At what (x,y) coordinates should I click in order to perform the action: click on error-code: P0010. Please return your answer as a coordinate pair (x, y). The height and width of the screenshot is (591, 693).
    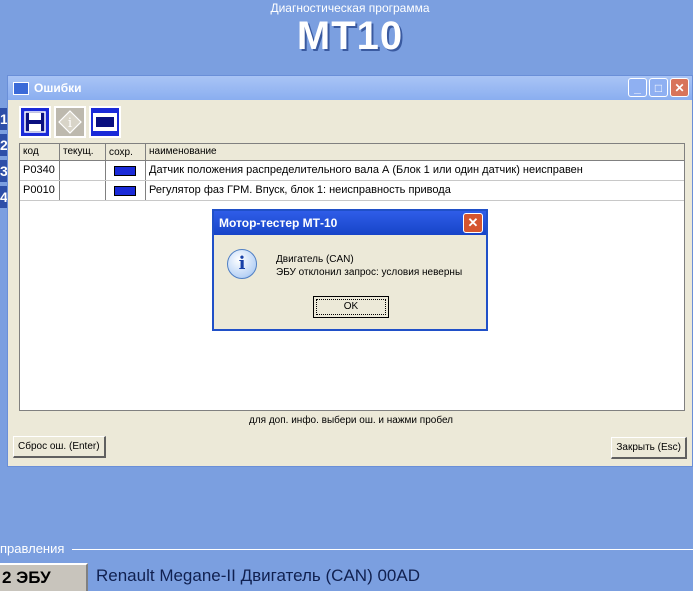
    Looking at the image, I should click on (40, 190).